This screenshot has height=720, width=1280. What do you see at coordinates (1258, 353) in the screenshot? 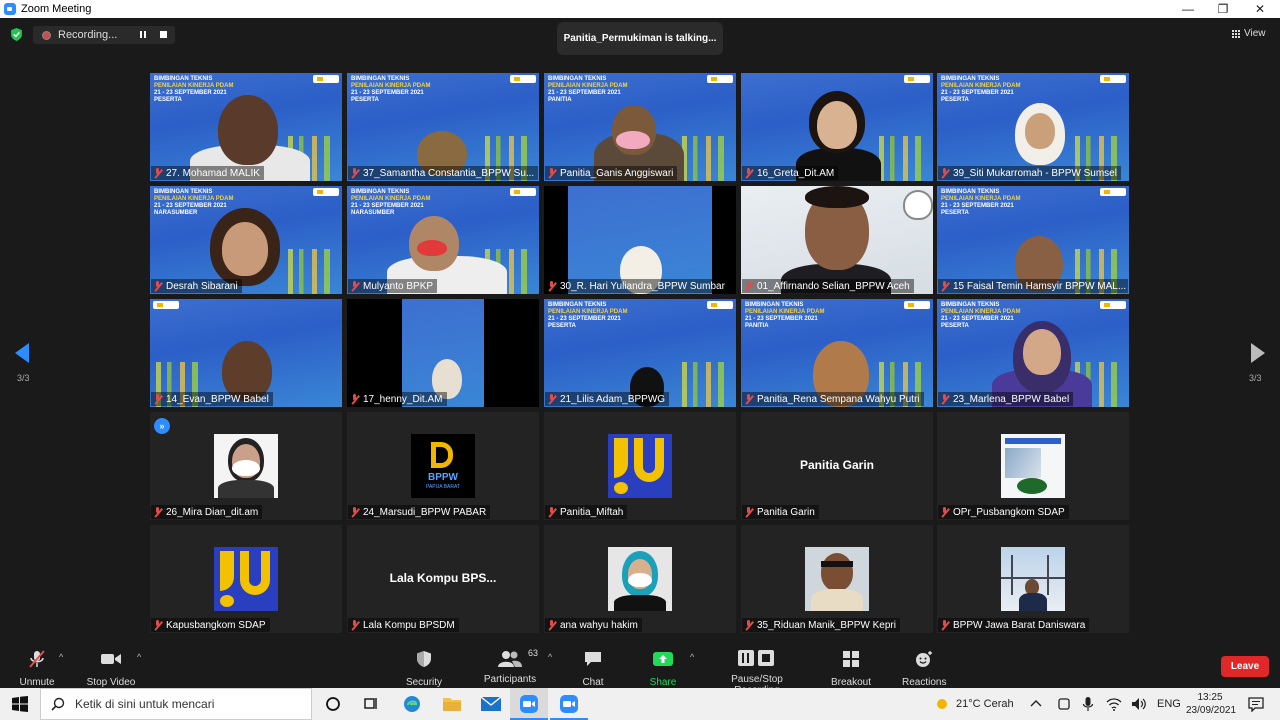
I see `next-page-arrow-icon` at bounding box center [1258, 353].